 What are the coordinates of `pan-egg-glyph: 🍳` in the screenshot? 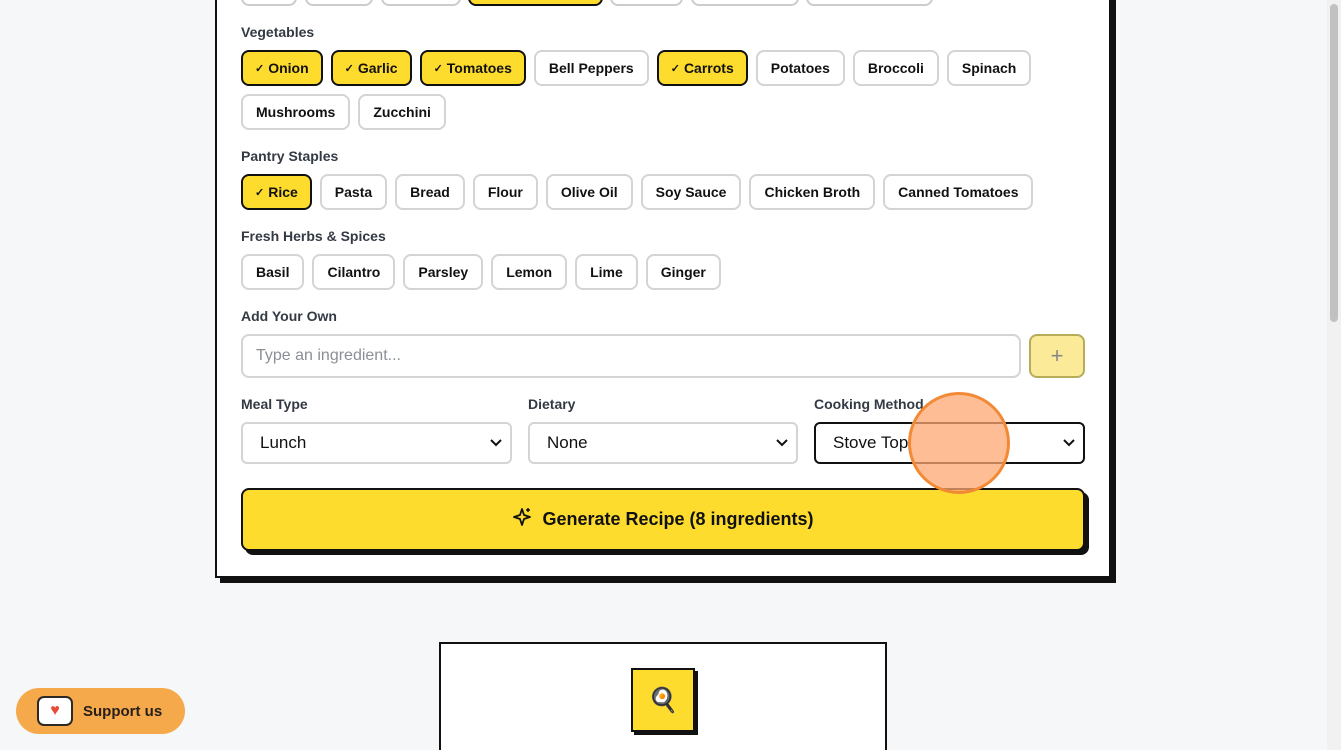 It's located at (663, 700).